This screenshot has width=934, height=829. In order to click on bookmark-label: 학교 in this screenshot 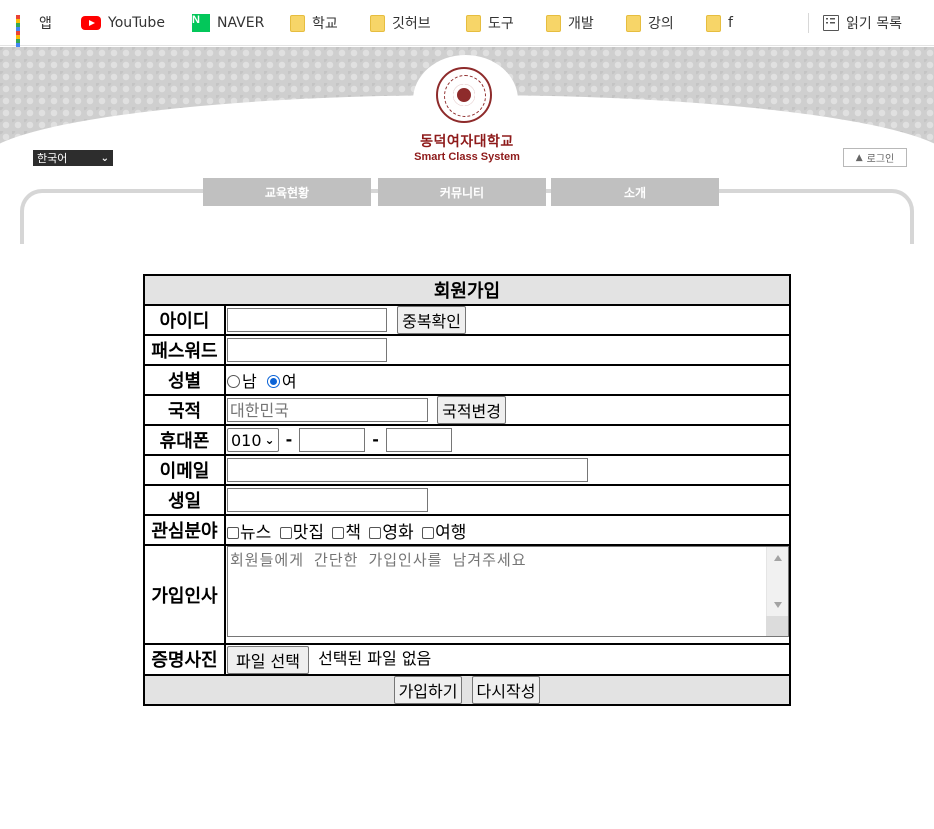, I will do `click(325, 24)`.